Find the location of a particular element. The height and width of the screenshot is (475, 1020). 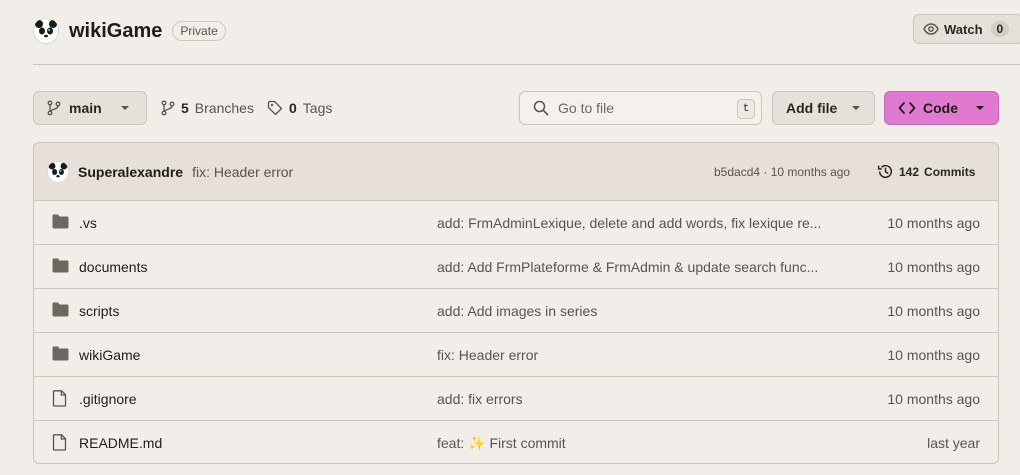

history-icon is located at coordinates (885, 171).